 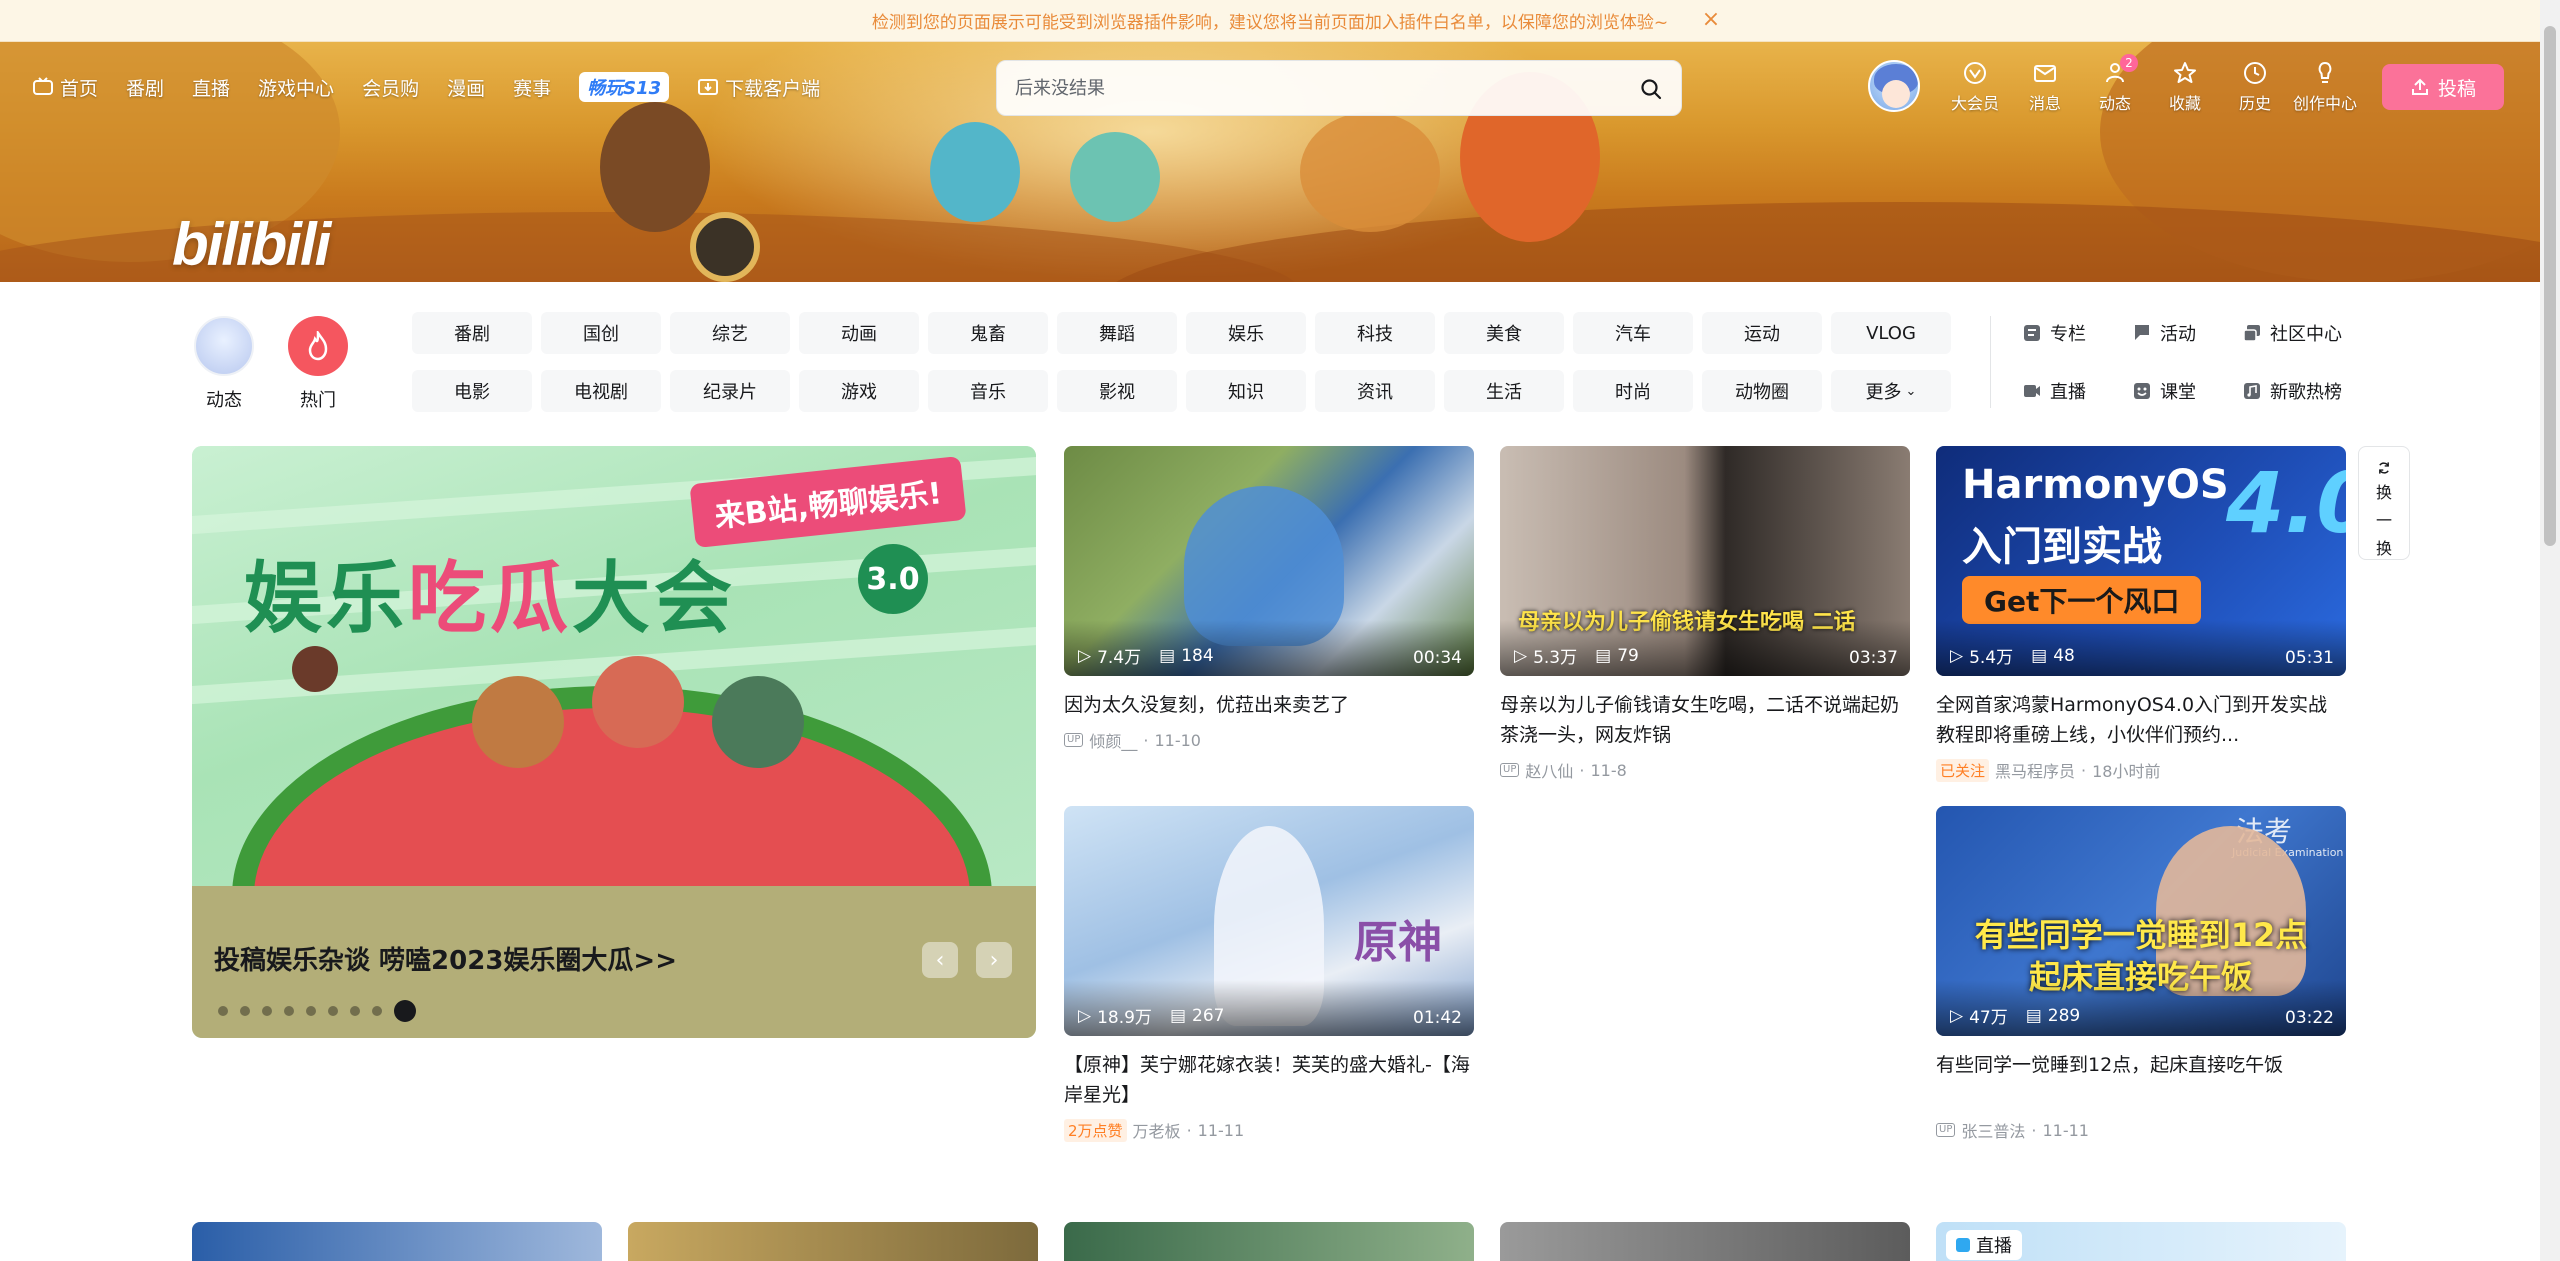 What do you see at coordinates (1705, 561) in the screenshot?
I see `video-thumbnail: 母亲以为儿子偷钱请女生吃喝 二话 ▷5.3万 ▤79 03:37` at bounding box center [1705, 561].